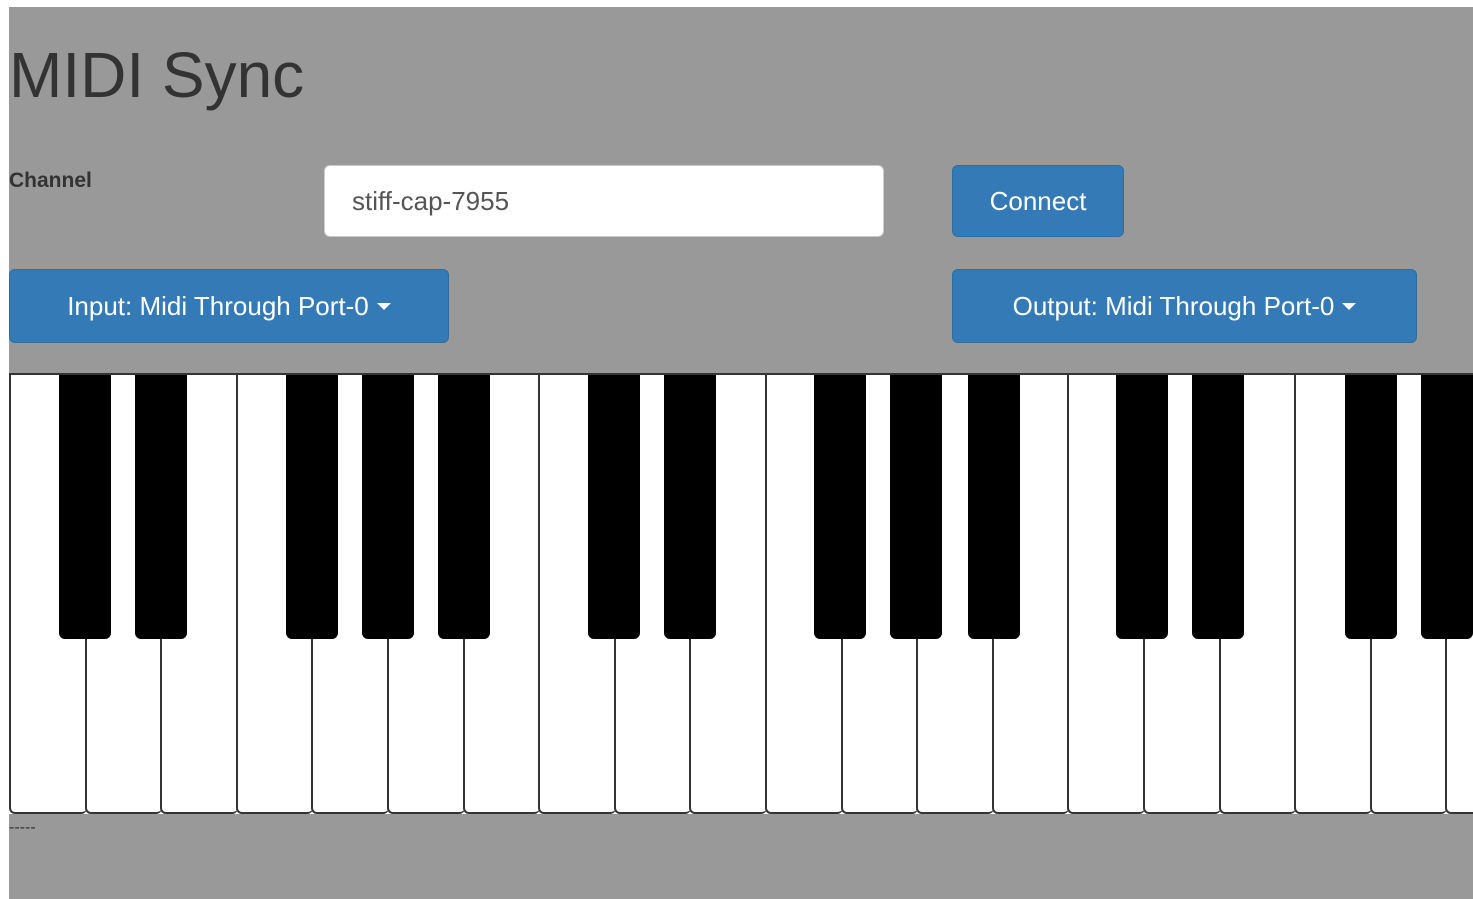 The height and width of the screenshot is (899, 1473). Describe the element at coordinates (50, 180) in the screenshot. I see `channel-label: Channel` at that location.